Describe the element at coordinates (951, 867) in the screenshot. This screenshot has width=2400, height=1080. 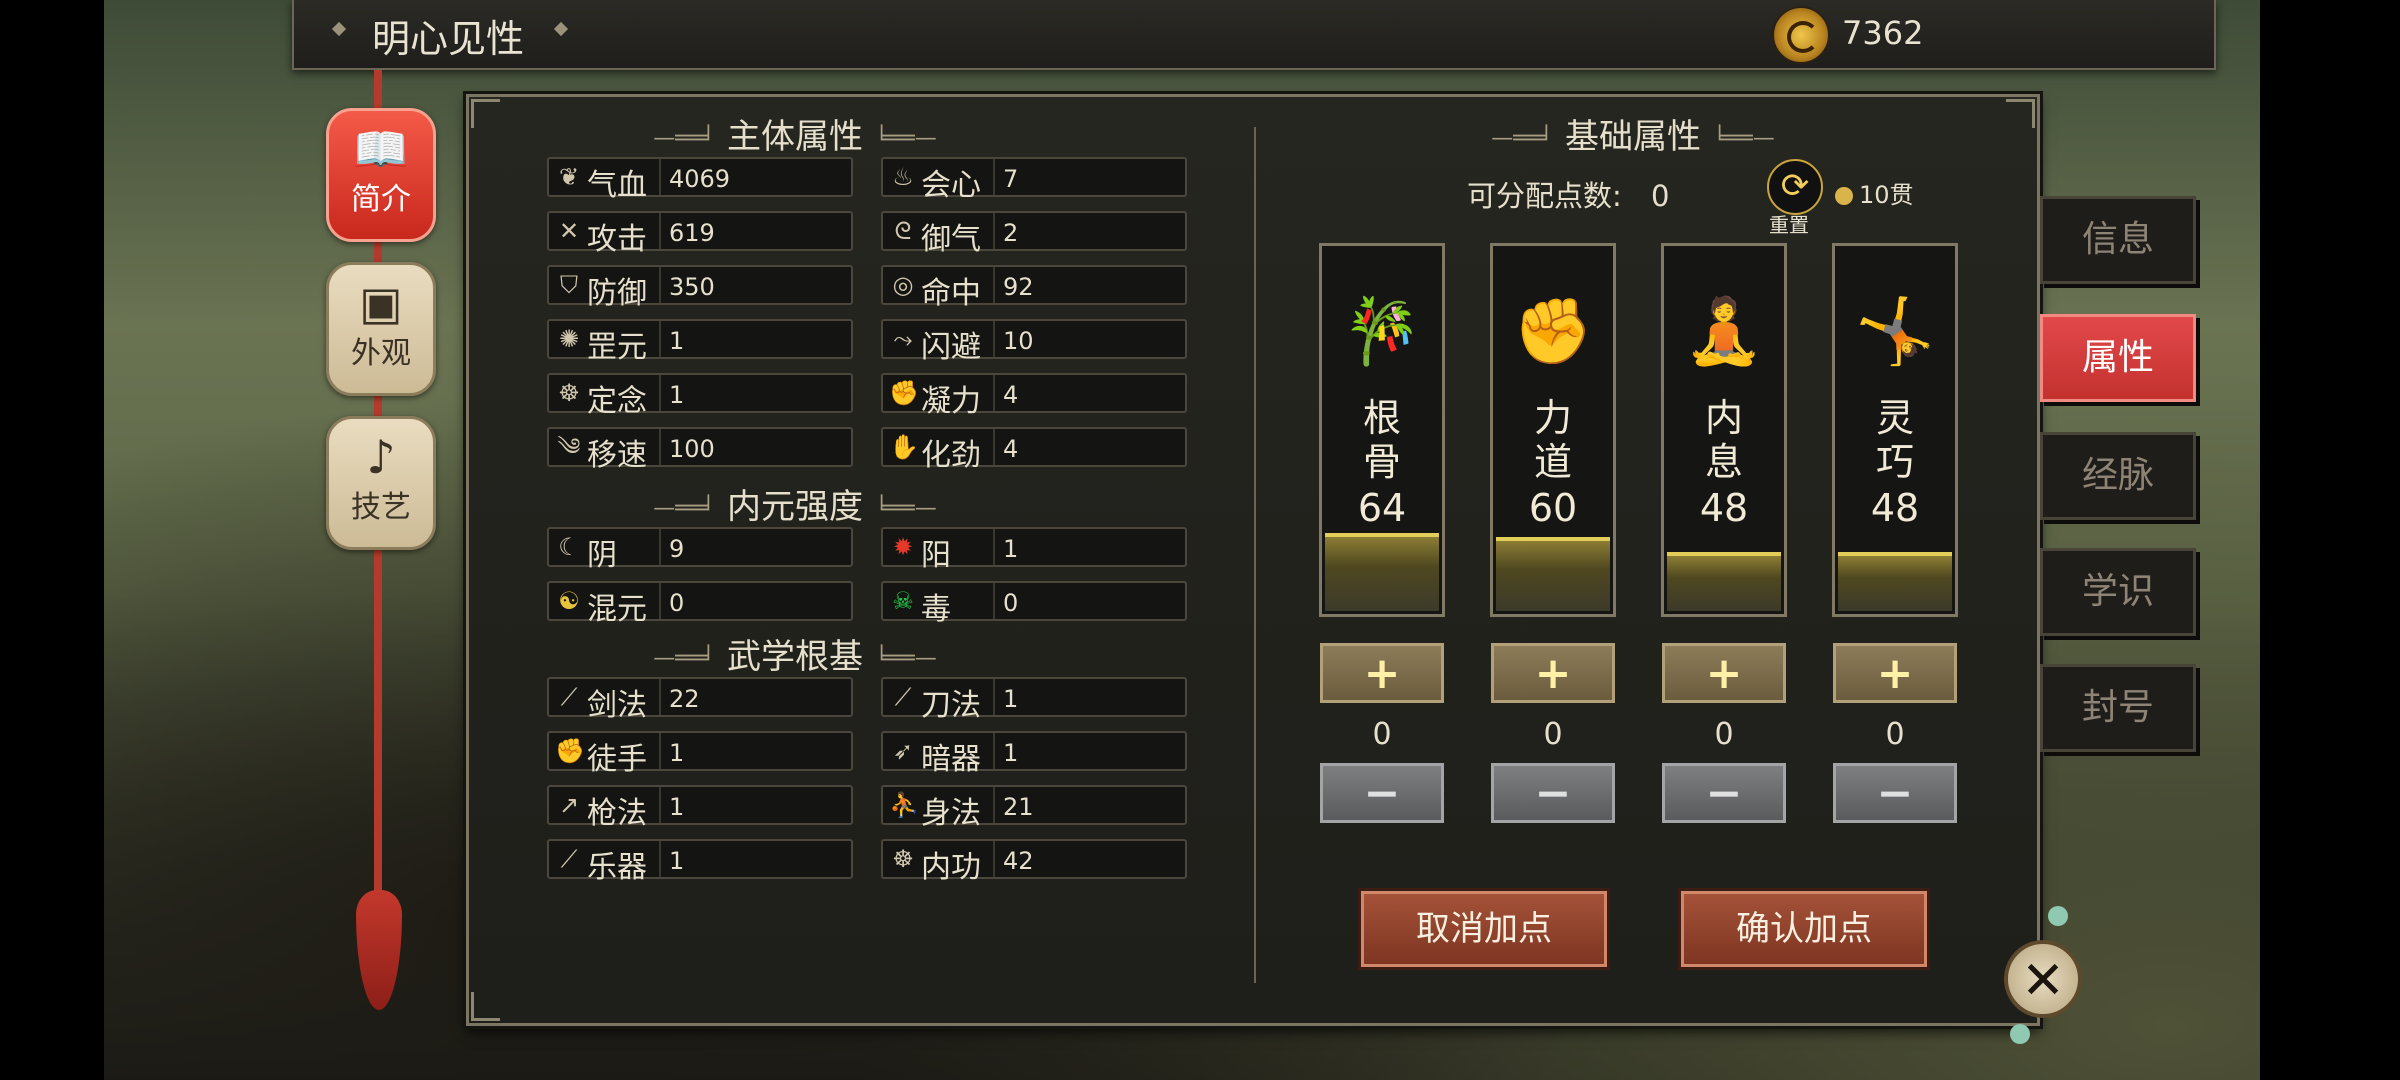
I see `stat-name: 内功` at that location.